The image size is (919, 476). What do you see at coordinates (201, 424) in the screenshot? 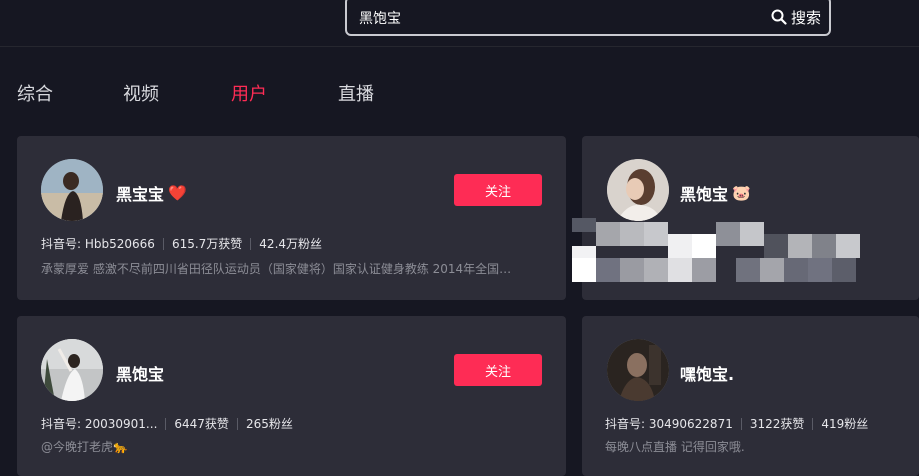
I see `likes-count: 6447获赞` at bounding box center [201, 424].